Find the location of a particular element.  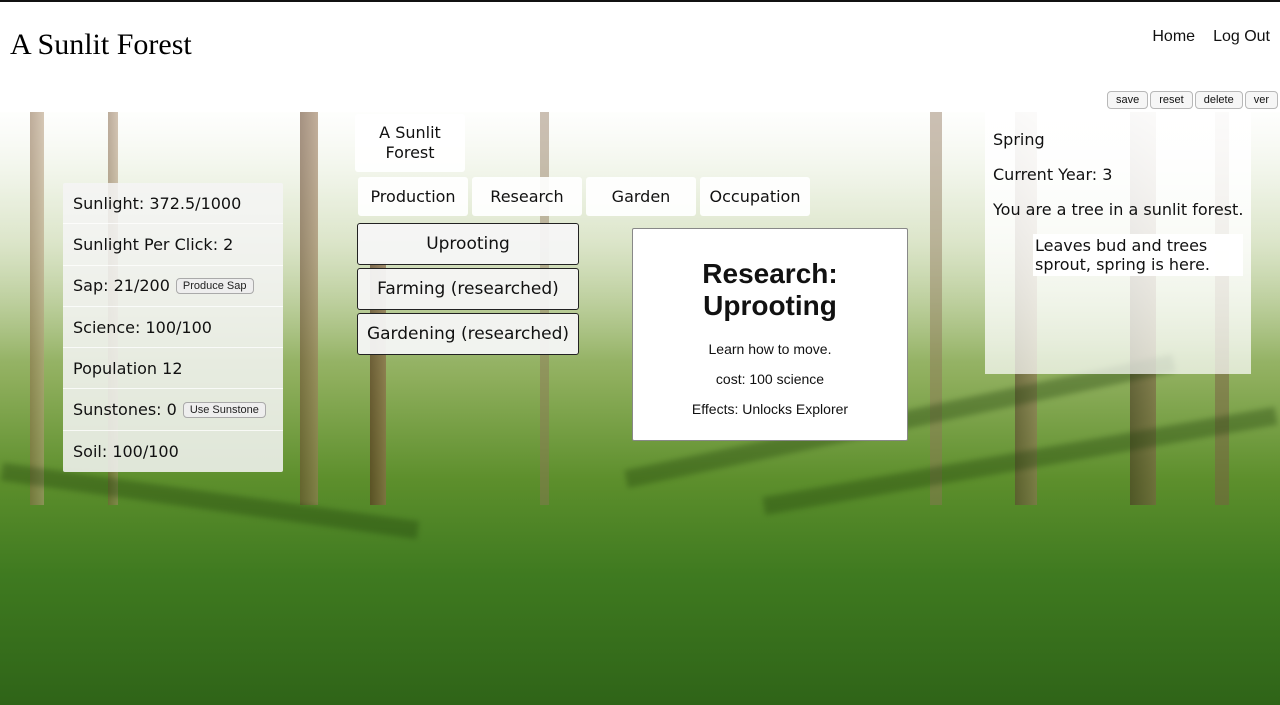

resource-label: Soil: 100/100 is located at coordinates (126, 451).